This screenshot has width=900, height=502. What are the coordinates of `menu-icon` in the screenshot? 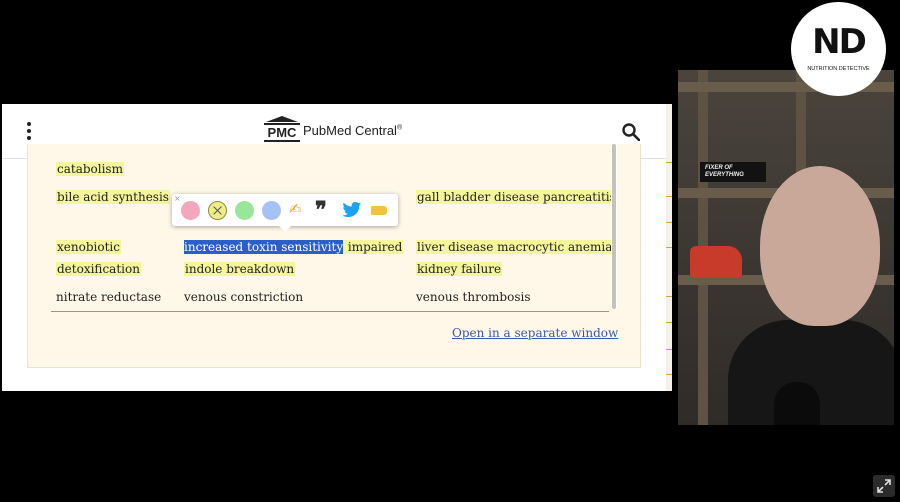 It's located at (29, 131).